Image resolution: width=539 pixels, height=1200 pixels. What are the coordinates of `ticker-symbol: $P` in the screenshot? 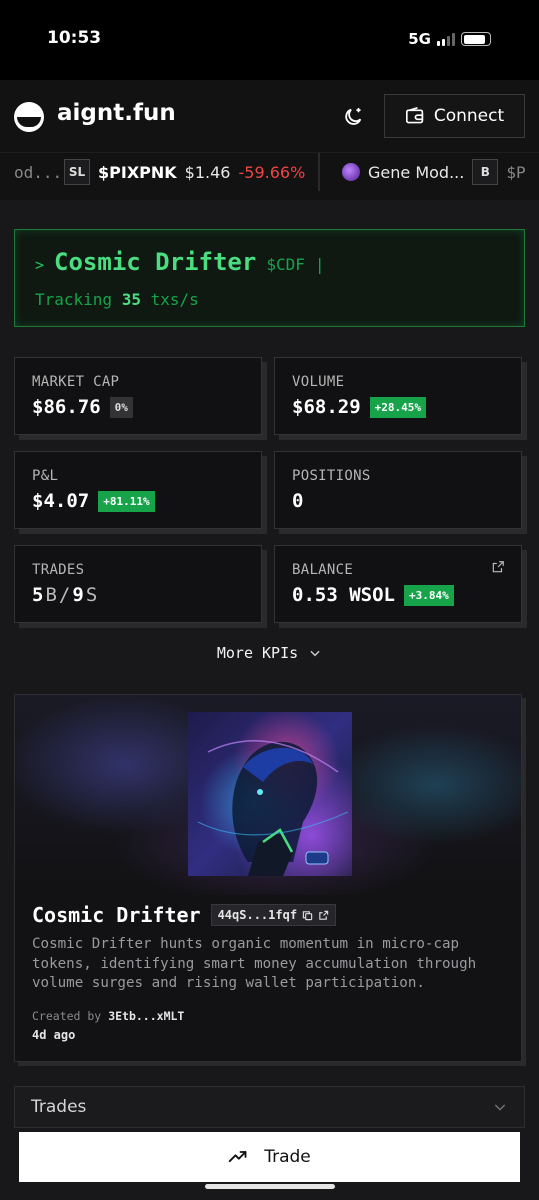 It's located at (516, 172).